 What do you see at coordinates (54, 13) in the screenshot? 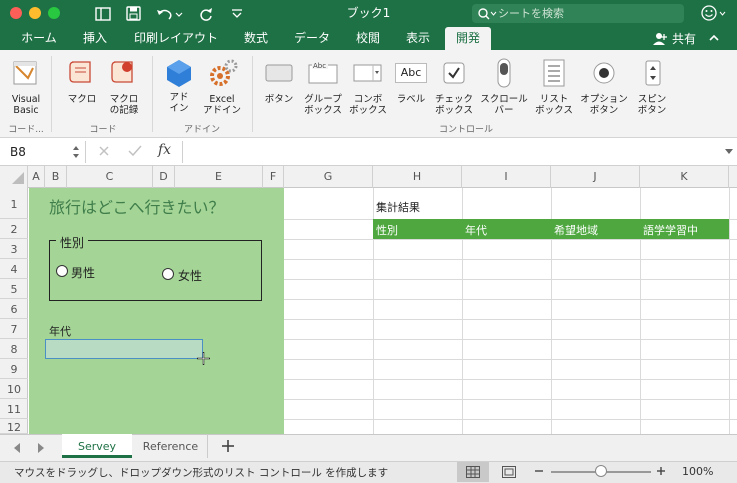
I see `maximize-window-button` at bounding box center [54, 13].